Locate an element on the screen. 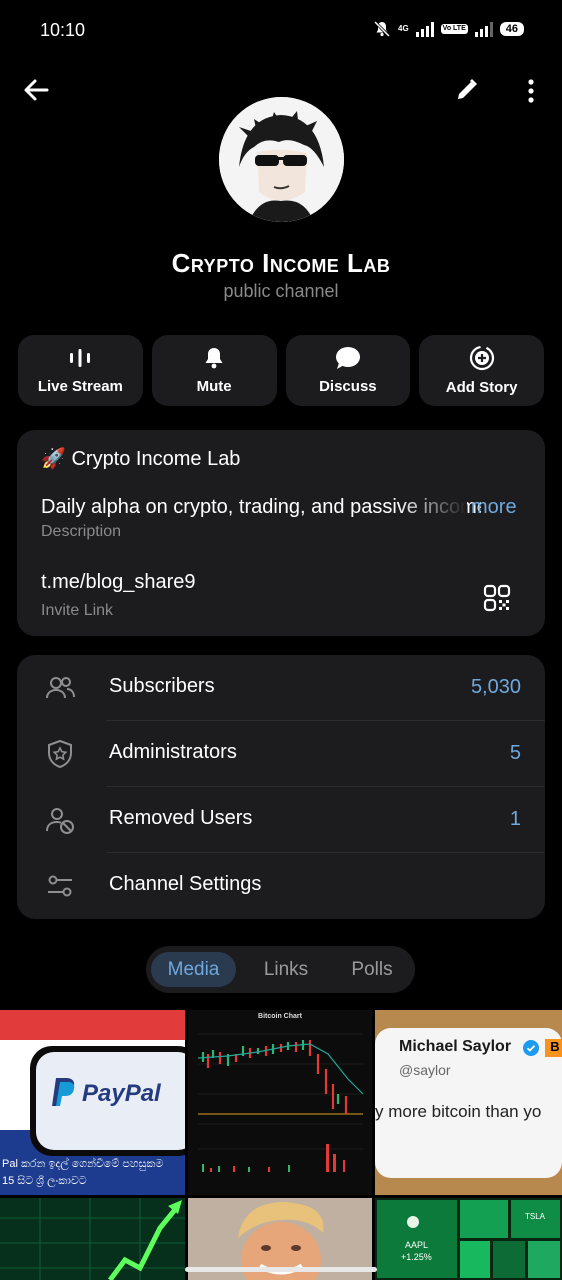  status-icons: 4G Vo LTE 46 is located at coordinates (448, 29).